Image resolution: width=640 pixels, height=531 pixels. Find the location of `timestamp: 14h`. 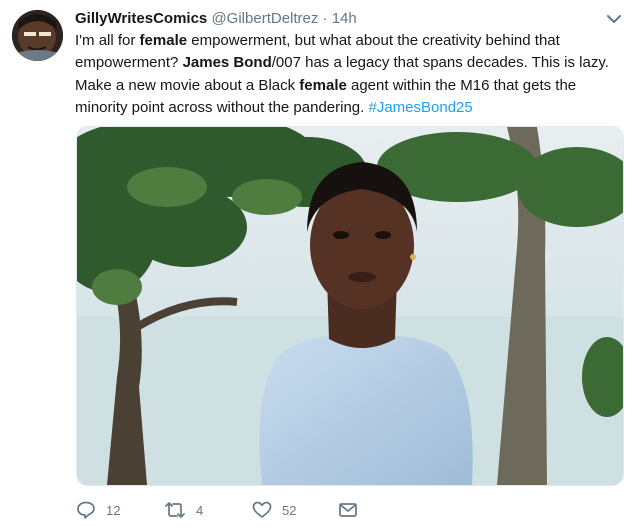

timestamp: 14h is located at coordinates (344, 18).